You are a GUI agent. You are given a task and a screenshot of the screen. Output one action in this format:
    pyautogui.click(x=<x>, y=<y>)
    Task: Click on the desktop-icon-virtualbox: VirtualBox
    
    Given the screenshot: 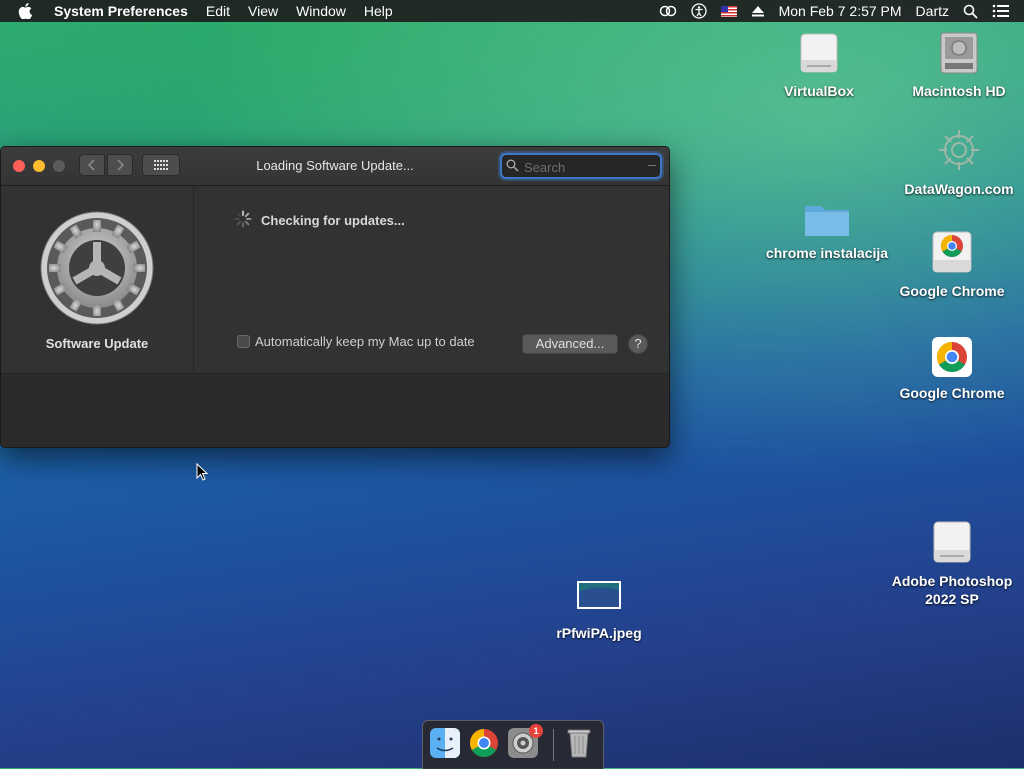 What is the action you would take?
    pyautogui.click(x=819, y=65)
    